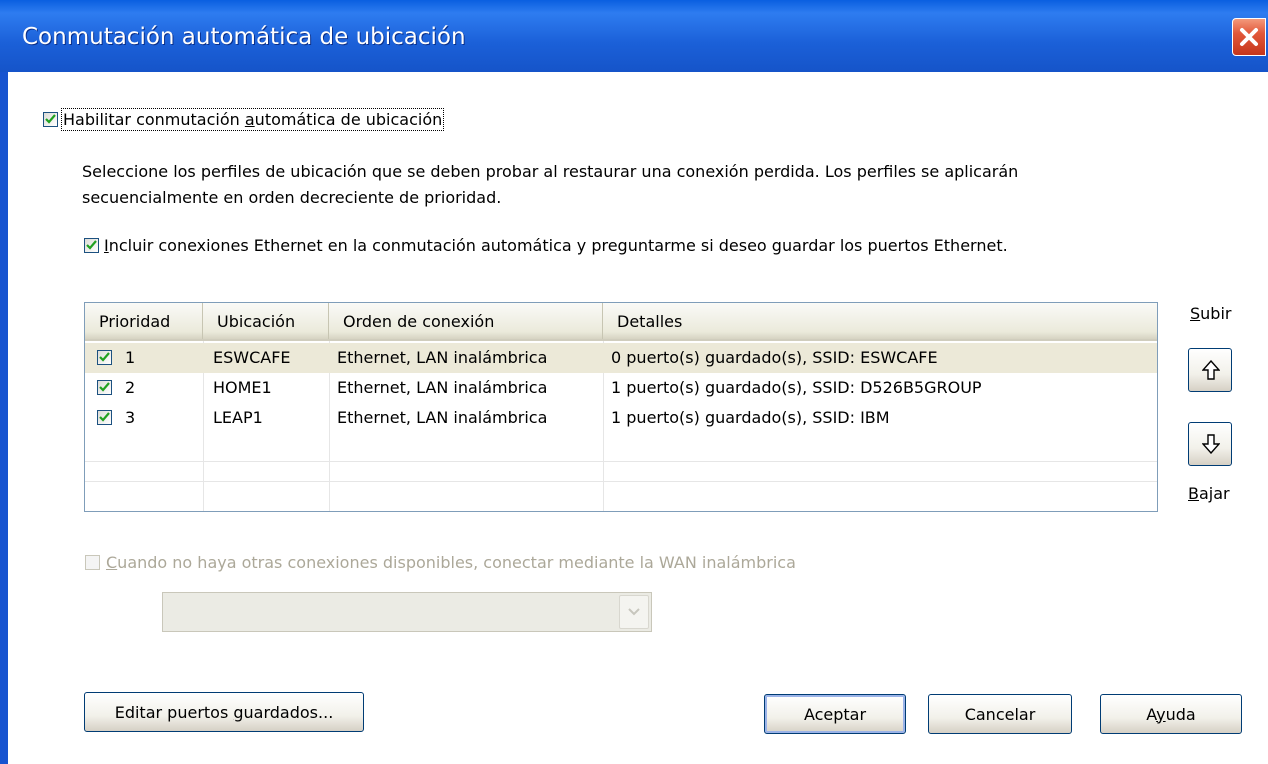 This screenshot has height=764, width=1268. Describe the element at coordinates (242, 387) in the screenshot. I see `row-location: HOME1` at that location.